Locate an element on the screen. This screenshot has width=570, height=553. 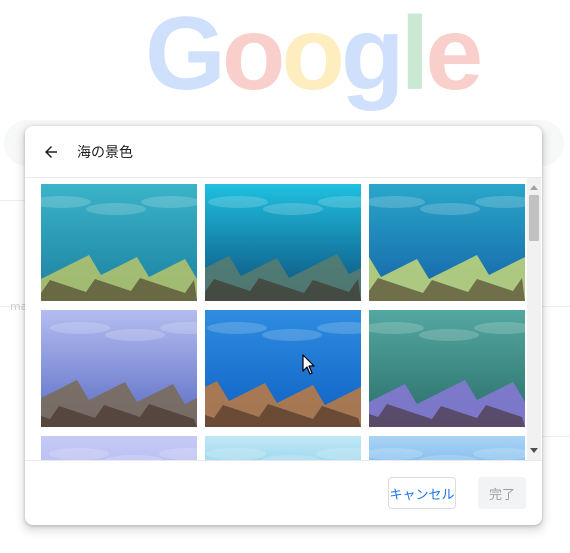
done-button: 完了 is located at coordinates (502, 493).